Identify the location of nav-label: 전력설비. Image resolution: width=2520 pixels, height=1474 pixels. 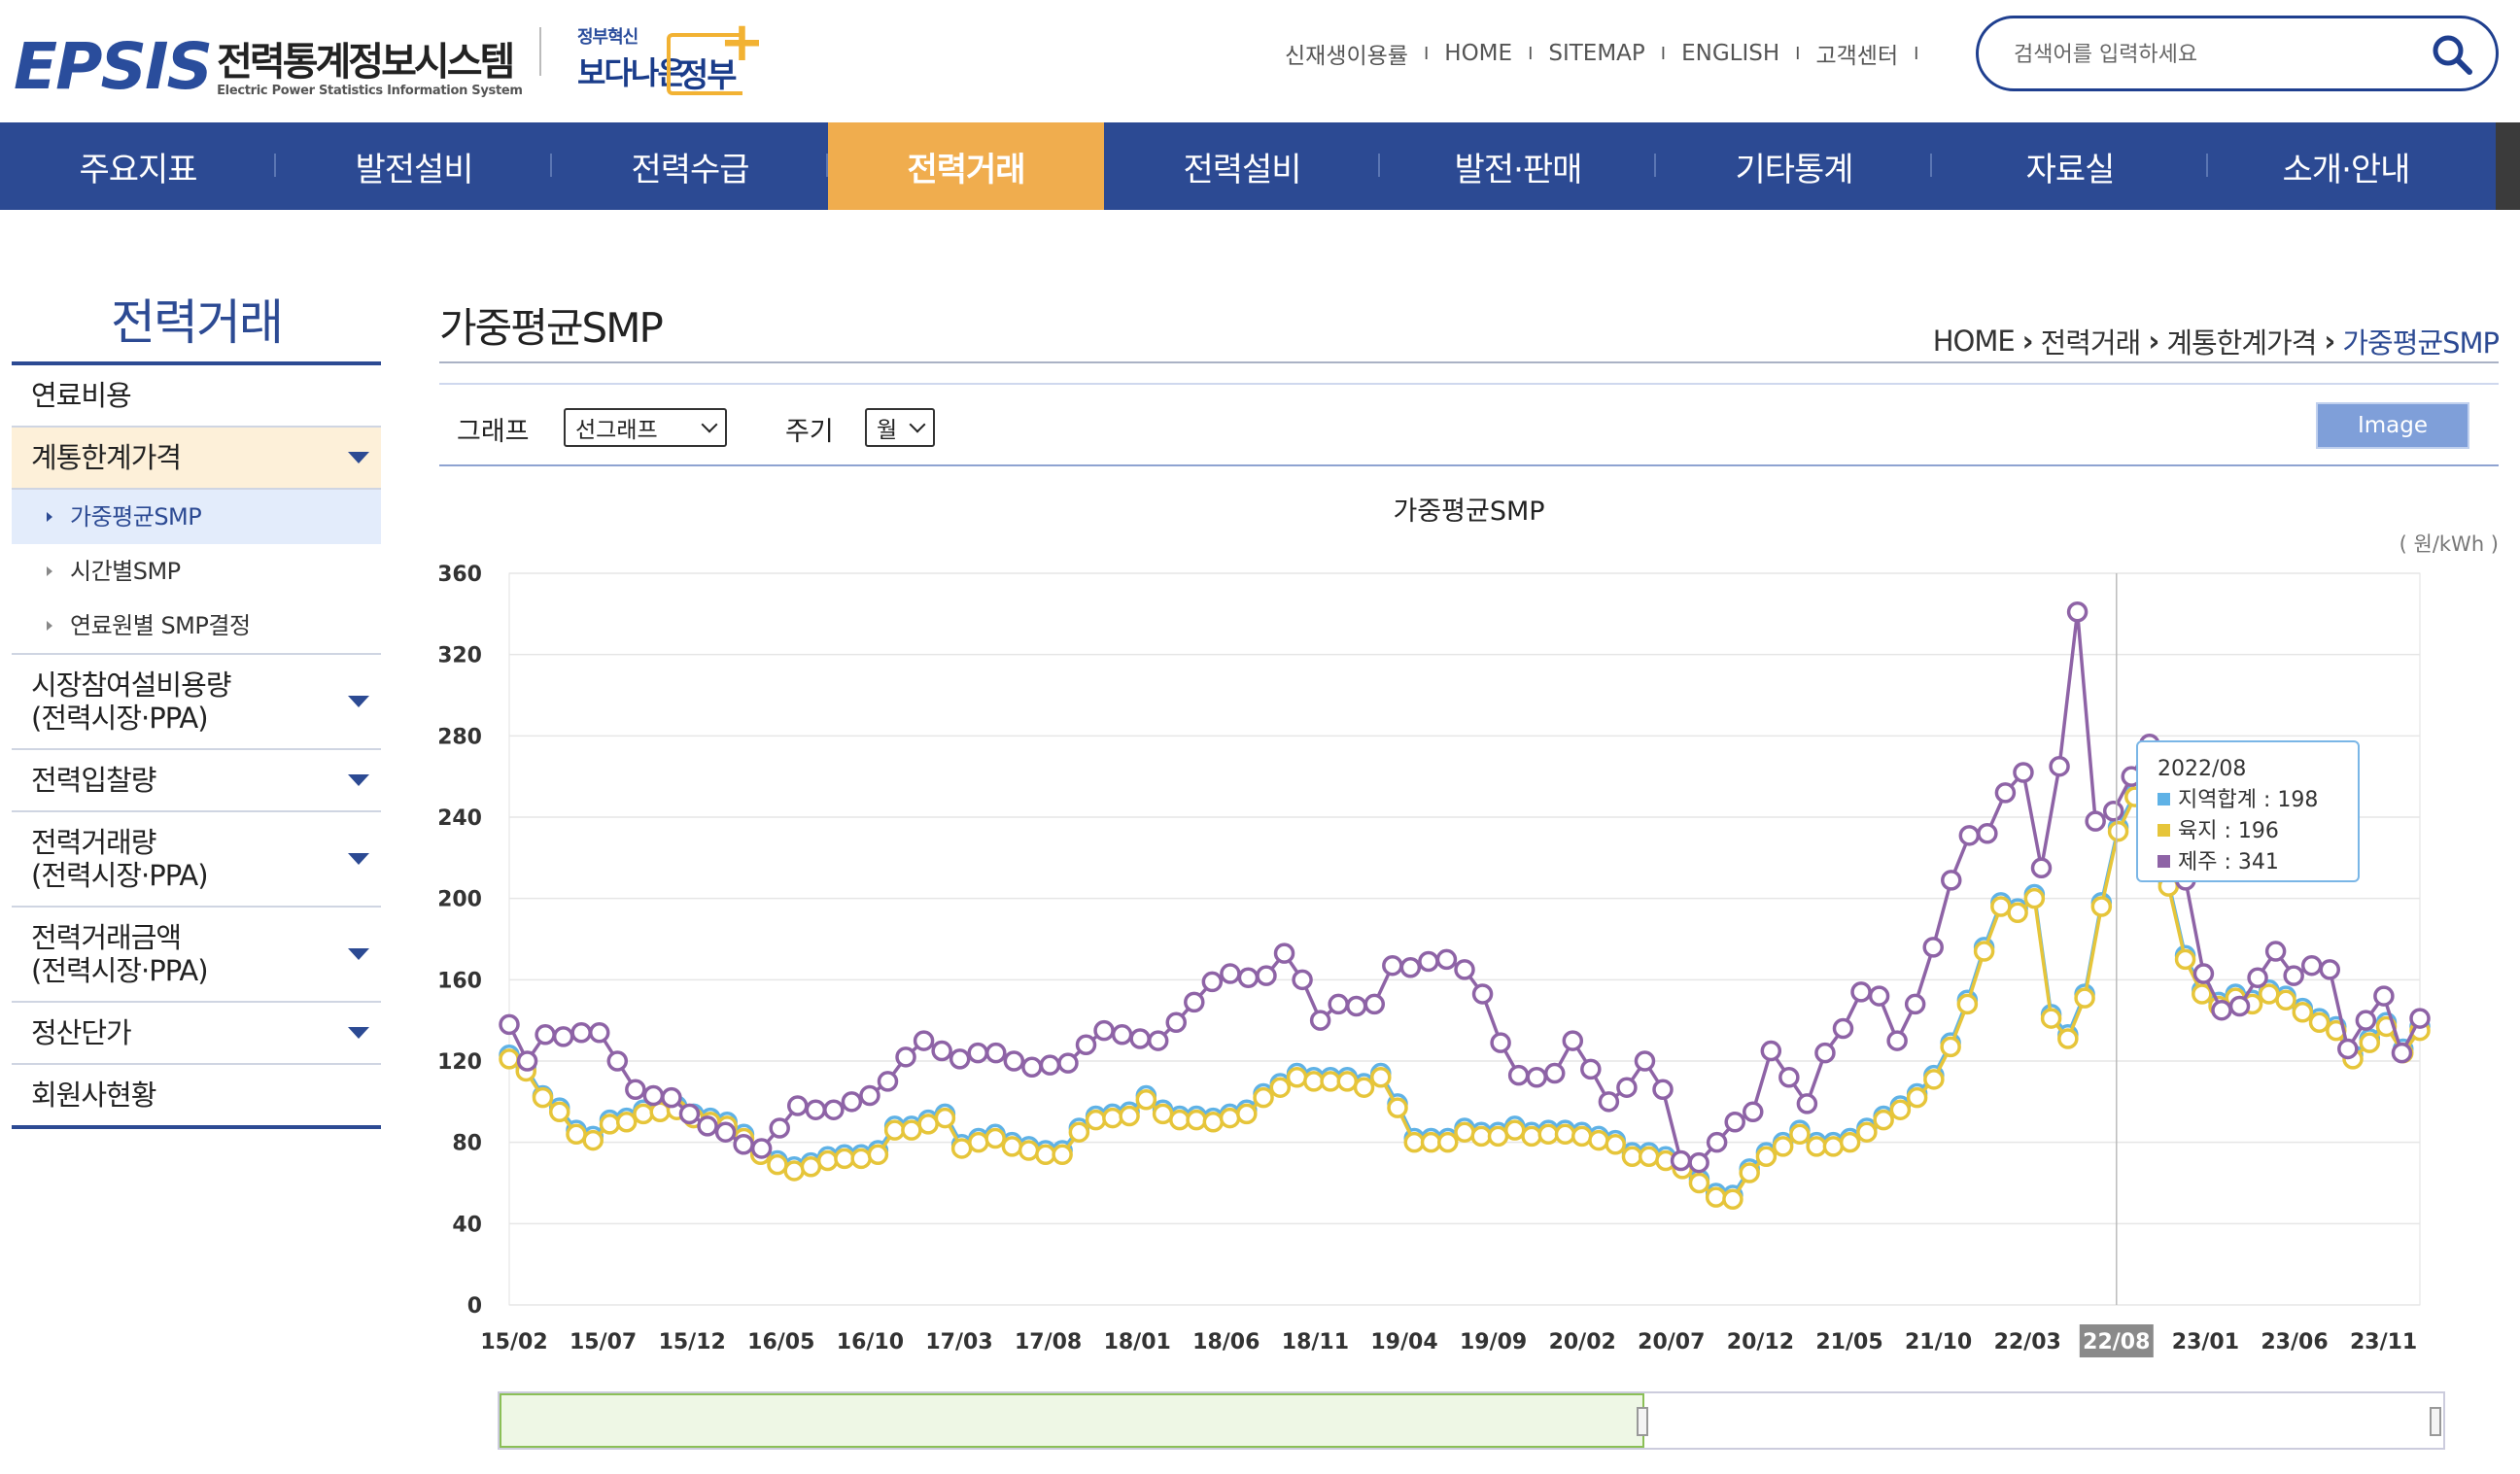
(1242, 169).